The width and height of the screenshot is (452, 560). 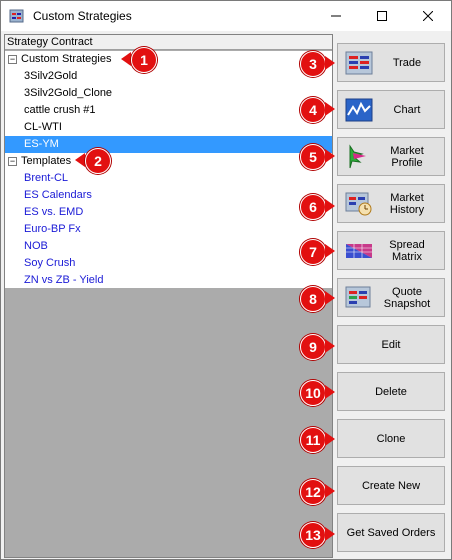 What do you see at coordinates (168, 42) in the screenshot?
I see `tree-column-header: Strategy Contract` at bounding box center [168, 42].